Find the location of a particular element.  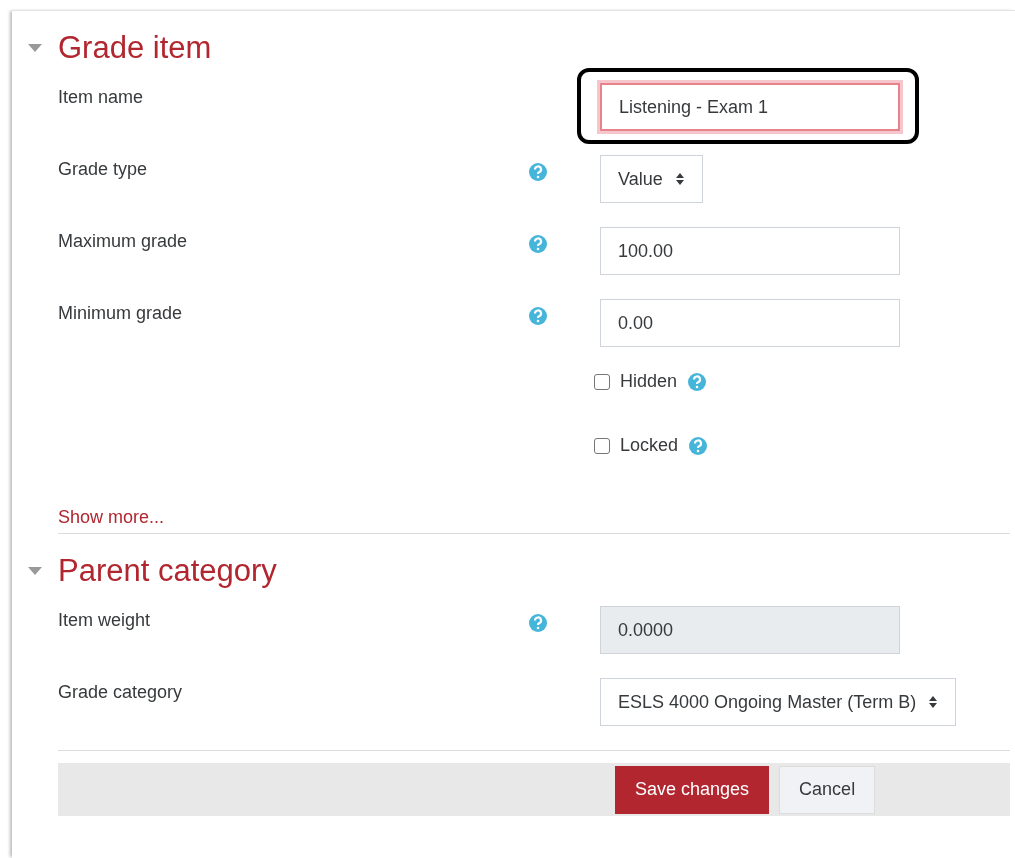

checkbox-label: Hidden is located at coordinates (649, 381).